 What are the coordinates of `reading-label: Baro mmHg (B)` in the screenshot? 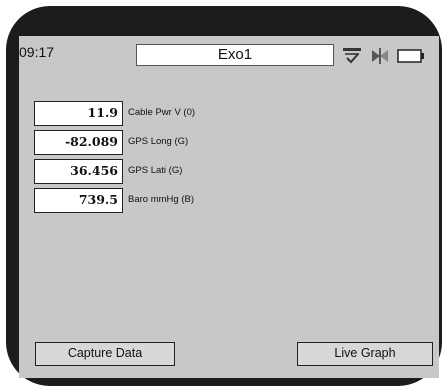 It's located at (161, 199).